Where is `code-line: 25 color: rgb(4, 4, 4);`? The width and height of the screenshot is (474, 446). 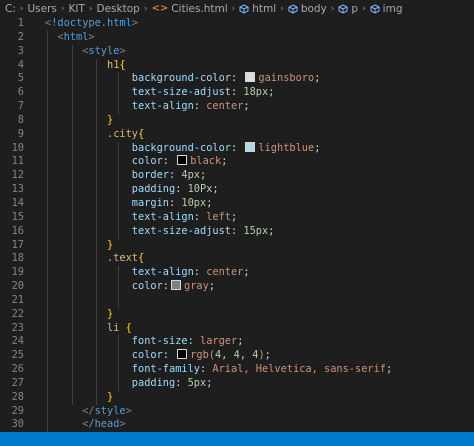 code-line: 25 color: rgb(4, 4, 4); is located at coordinates (237, 356).